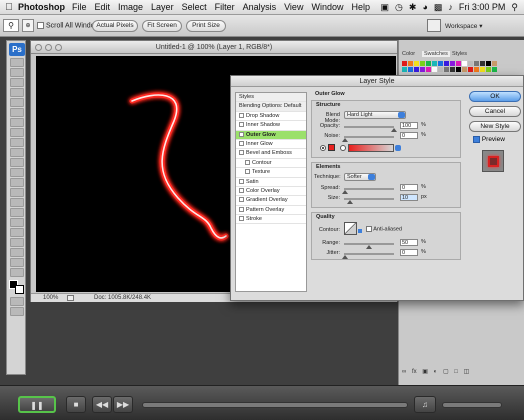  Describe the element at coordinates (414, 372) in the screenshot. I see `fx-icon: fx` at that location.